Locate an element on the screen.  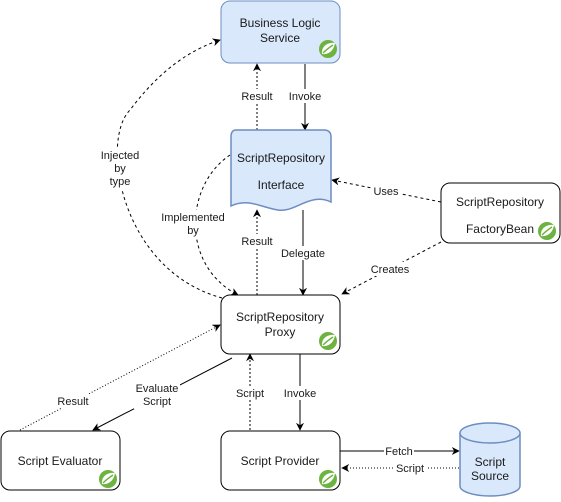
edge-label-fetch: Fetch is located at coordinates (399, 452).